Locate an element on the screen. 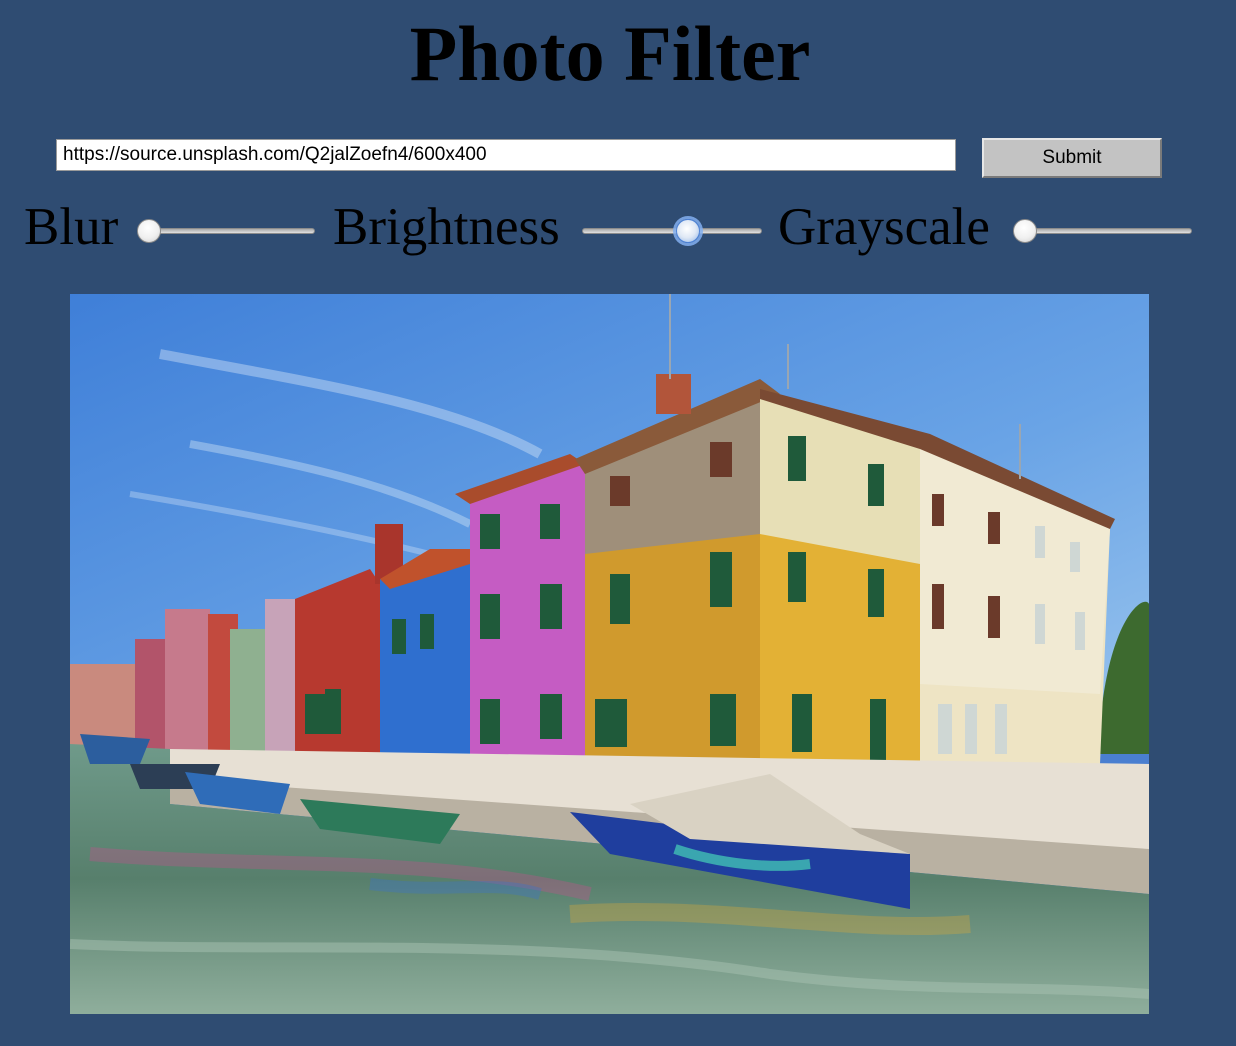 The image size is (1236, 1046). grayscale-label: Grayscale is located at coordinates (884, 227).